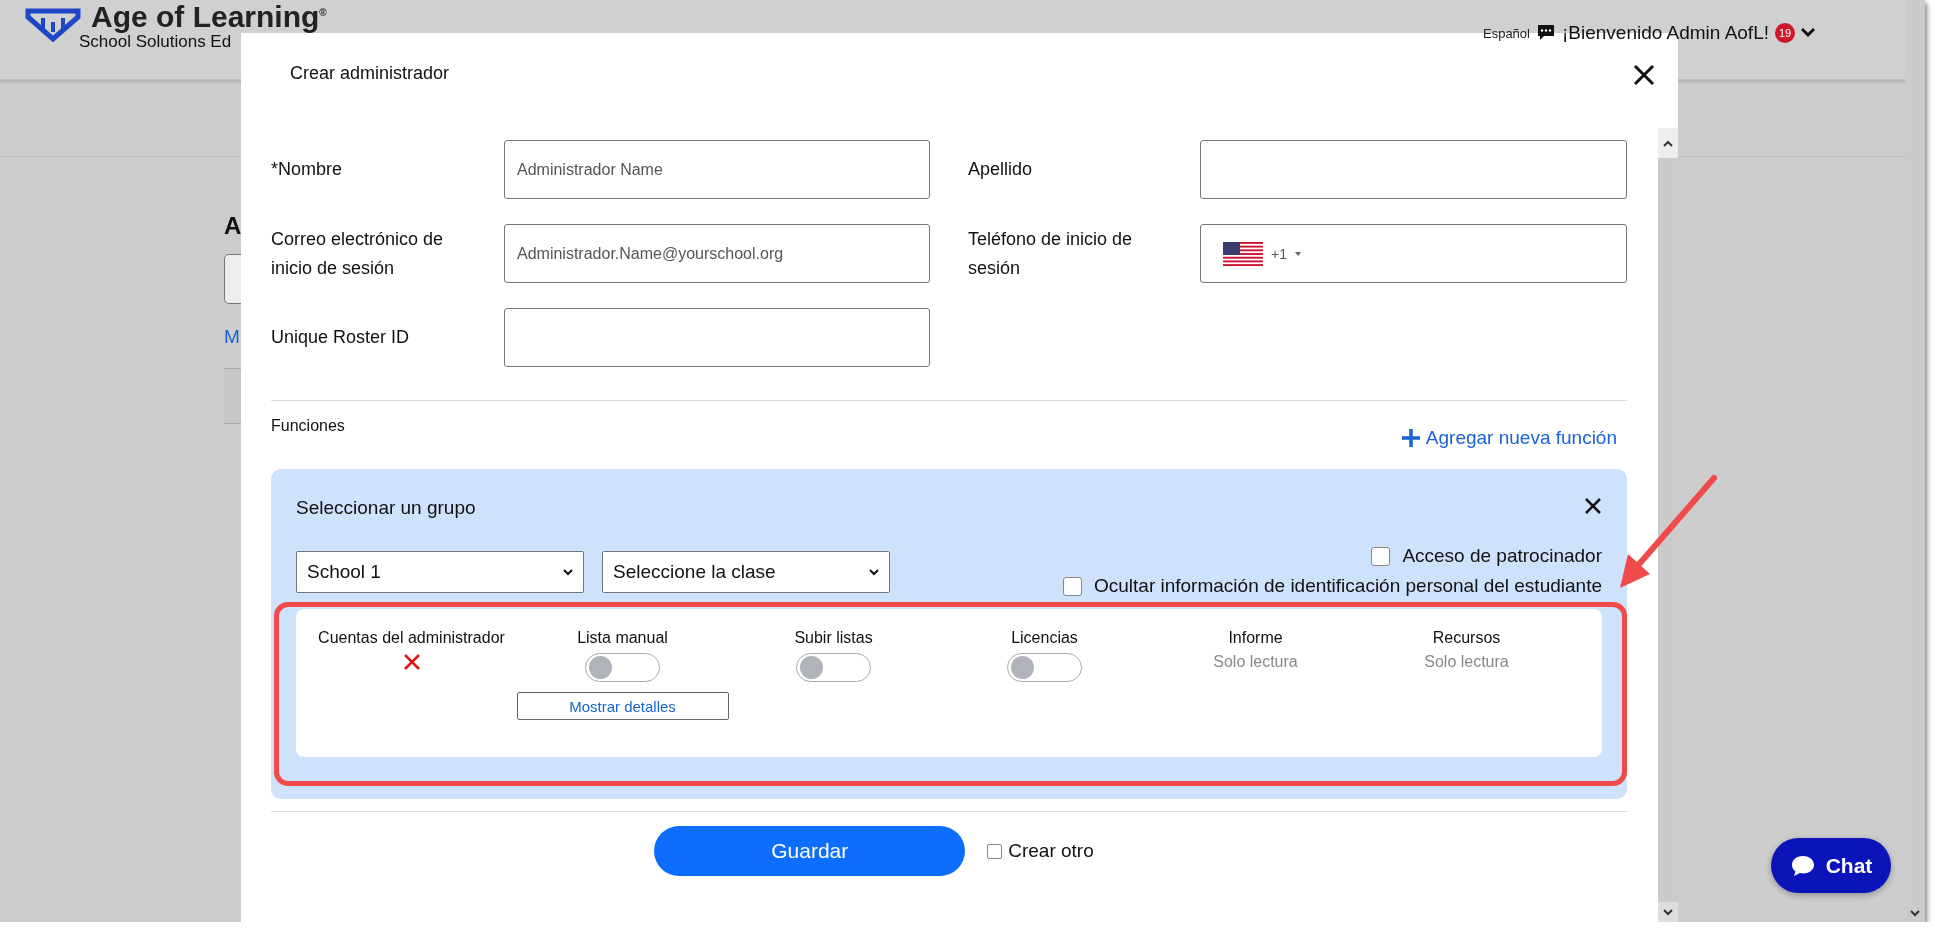 Image resolution: width=1935 pixels, height=937 pixels. Describe the element at coordinates (155, 42) in the screenshot. I see `brand-subtitle: School Solutions Ed` at that location.